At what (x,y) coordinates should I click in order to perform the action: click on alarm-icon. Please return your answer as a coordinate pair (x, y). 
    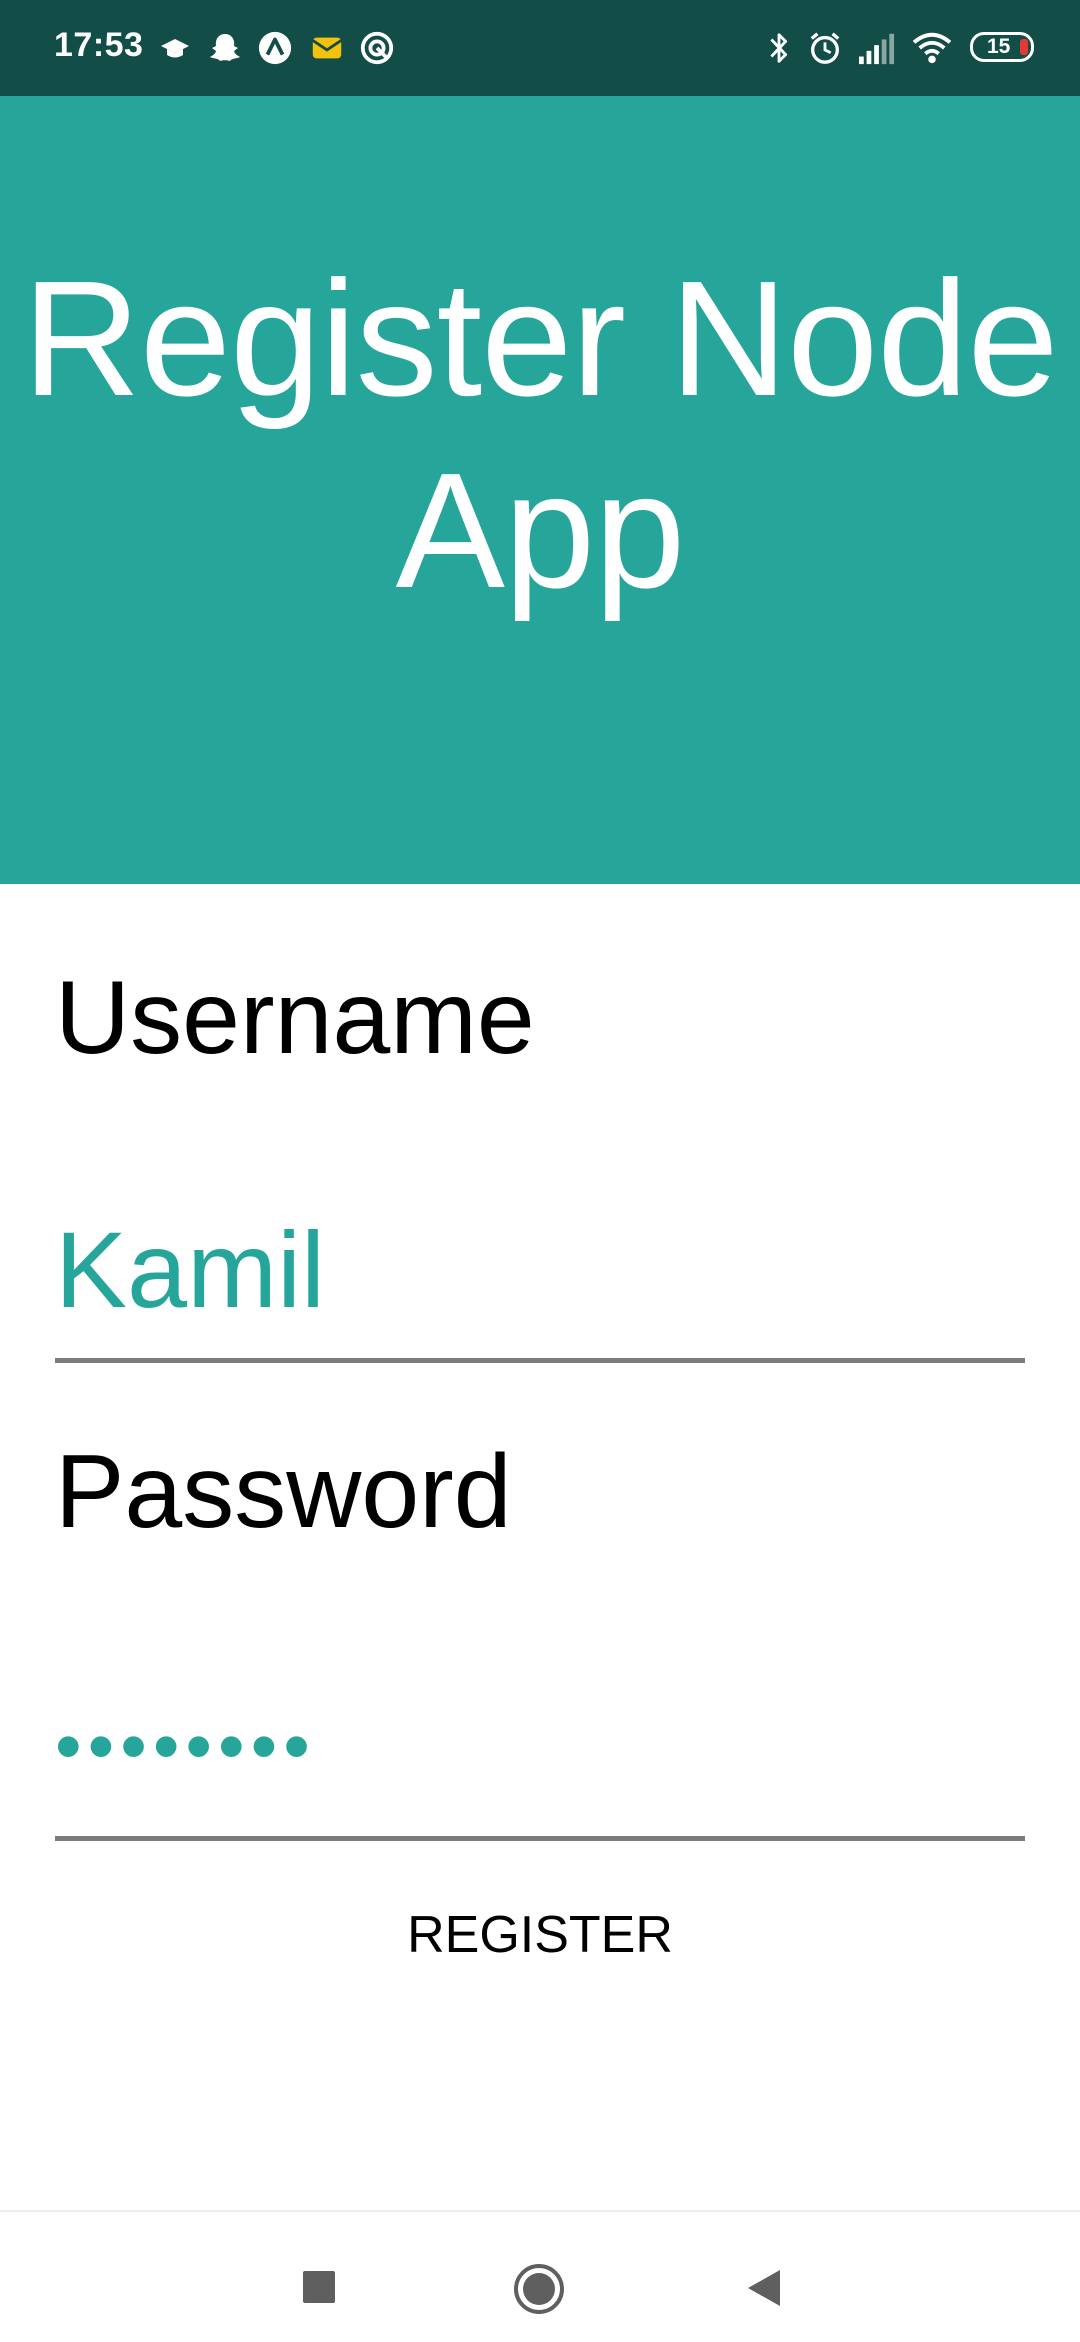
    Looking at the image, I should click on (825, 48).